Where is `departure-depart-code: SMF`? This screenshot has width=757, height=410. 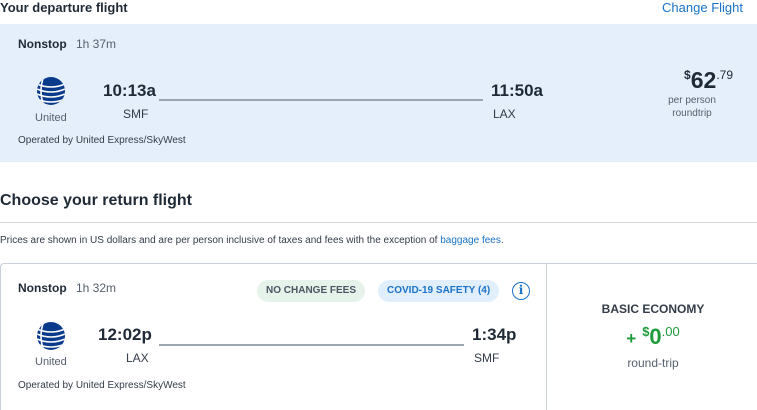
departure-depart-code: SMF is located at coordinates (136, 114).